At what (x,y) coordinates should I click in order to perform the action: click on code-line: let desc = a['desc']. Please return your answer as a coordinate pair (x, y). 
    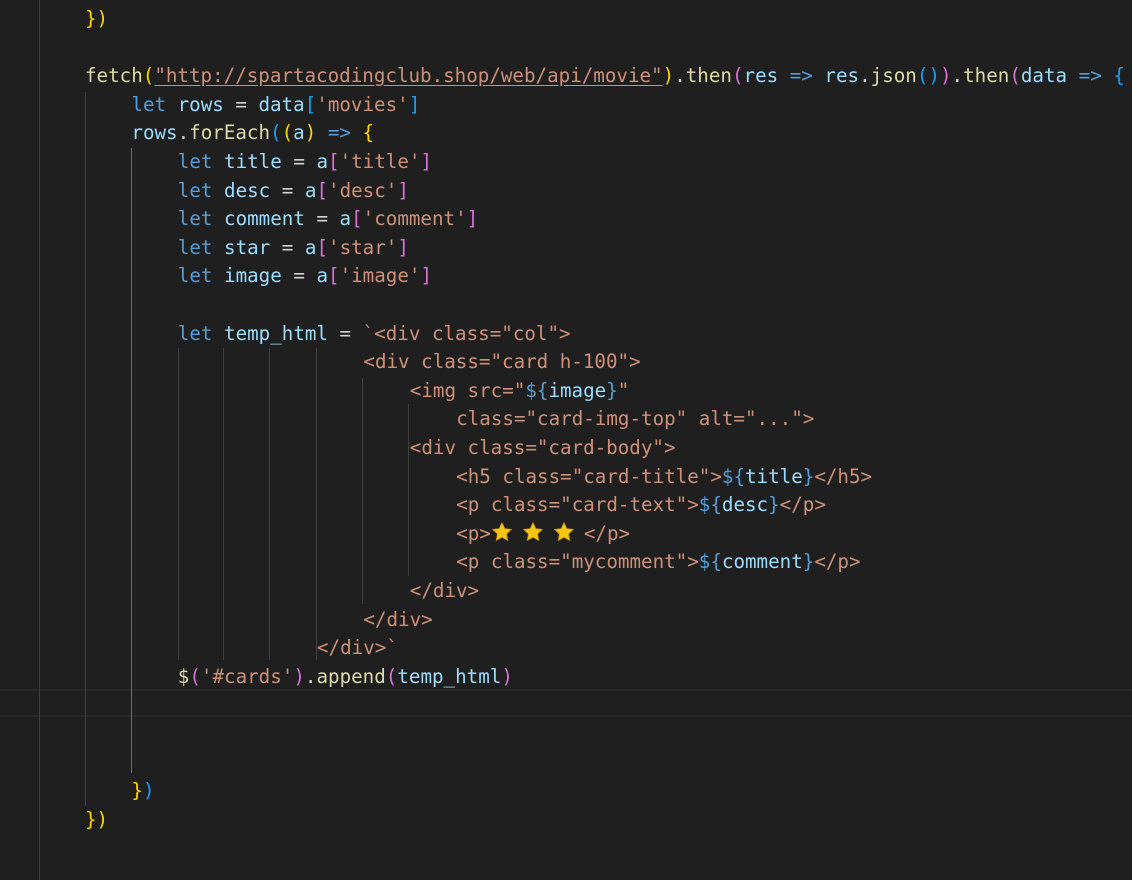
    Looking at the image, I should click on (293, 191).